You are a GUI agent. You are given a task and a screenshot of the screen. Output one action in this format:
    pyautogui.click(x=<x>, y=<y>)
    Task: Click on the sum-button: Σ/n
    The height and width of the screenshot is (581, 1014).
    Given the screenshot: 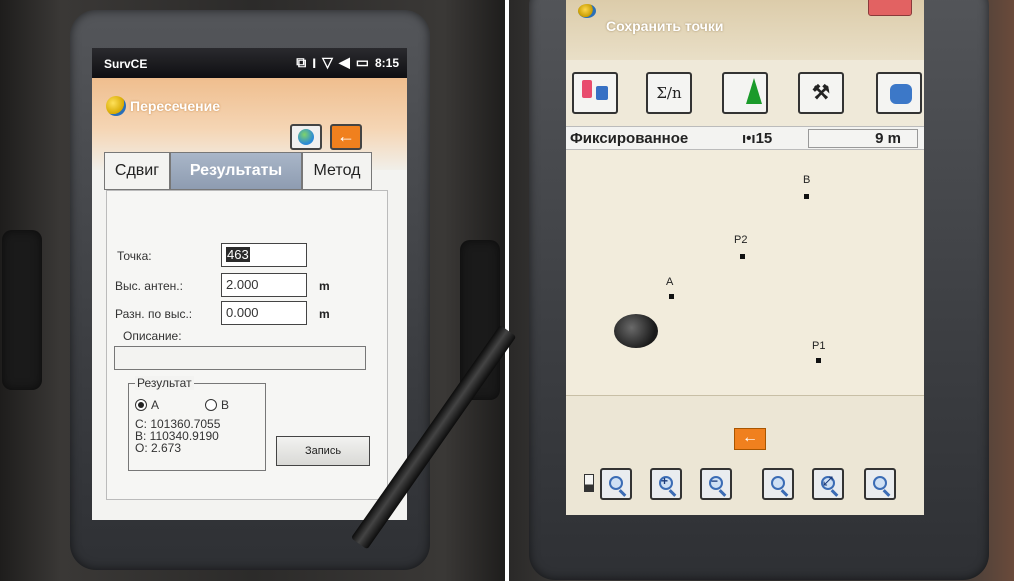 What is the action you would take?
    pyautogui.click(x=669, y=93)
    